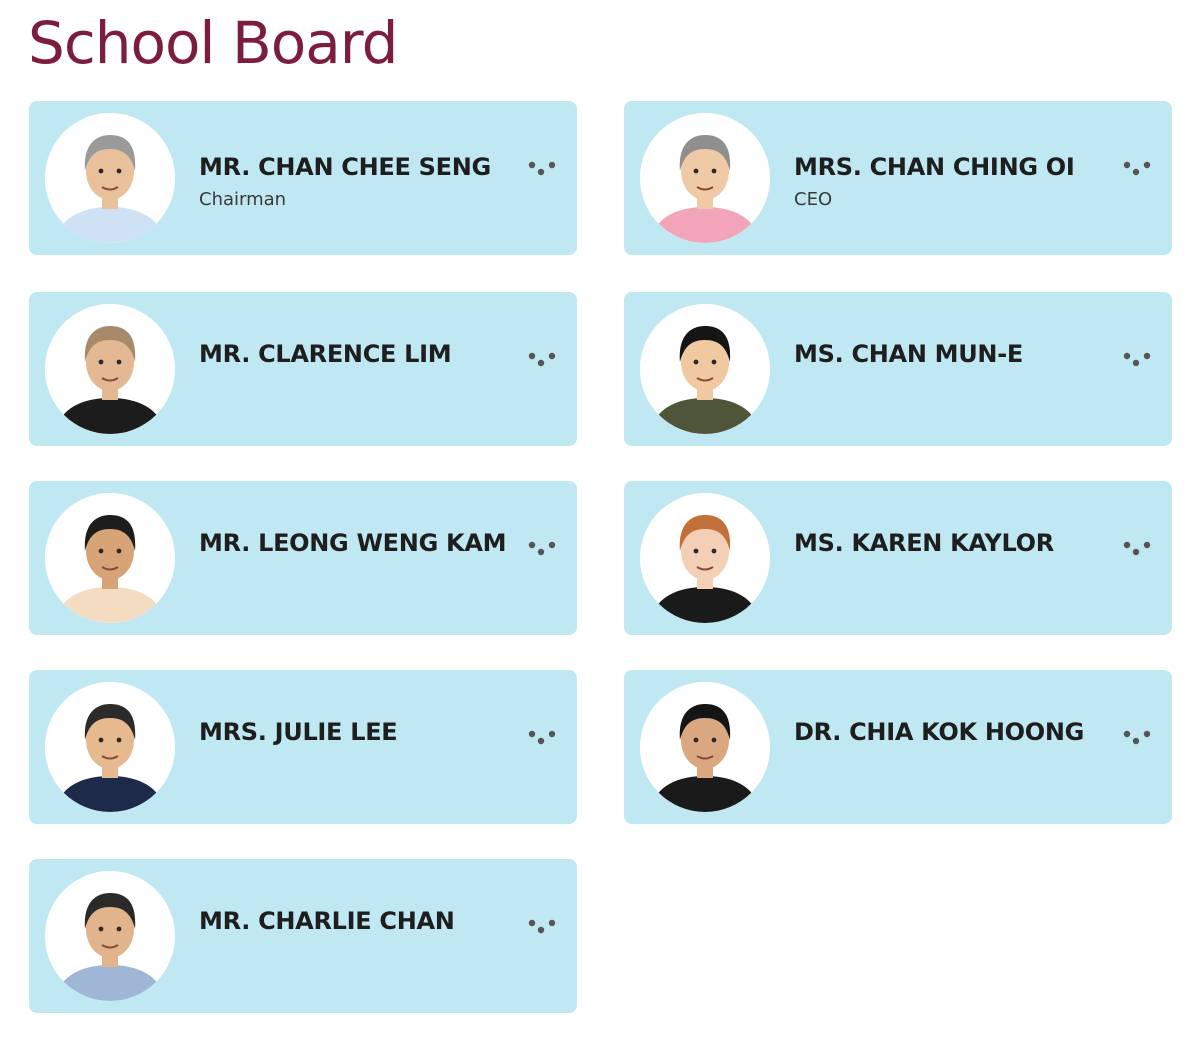 Image resolution: width=1200 pixels, height=1058 pixels. I want to click on member-name: MR. CHAN CHEE SENG, so click(345, 167).